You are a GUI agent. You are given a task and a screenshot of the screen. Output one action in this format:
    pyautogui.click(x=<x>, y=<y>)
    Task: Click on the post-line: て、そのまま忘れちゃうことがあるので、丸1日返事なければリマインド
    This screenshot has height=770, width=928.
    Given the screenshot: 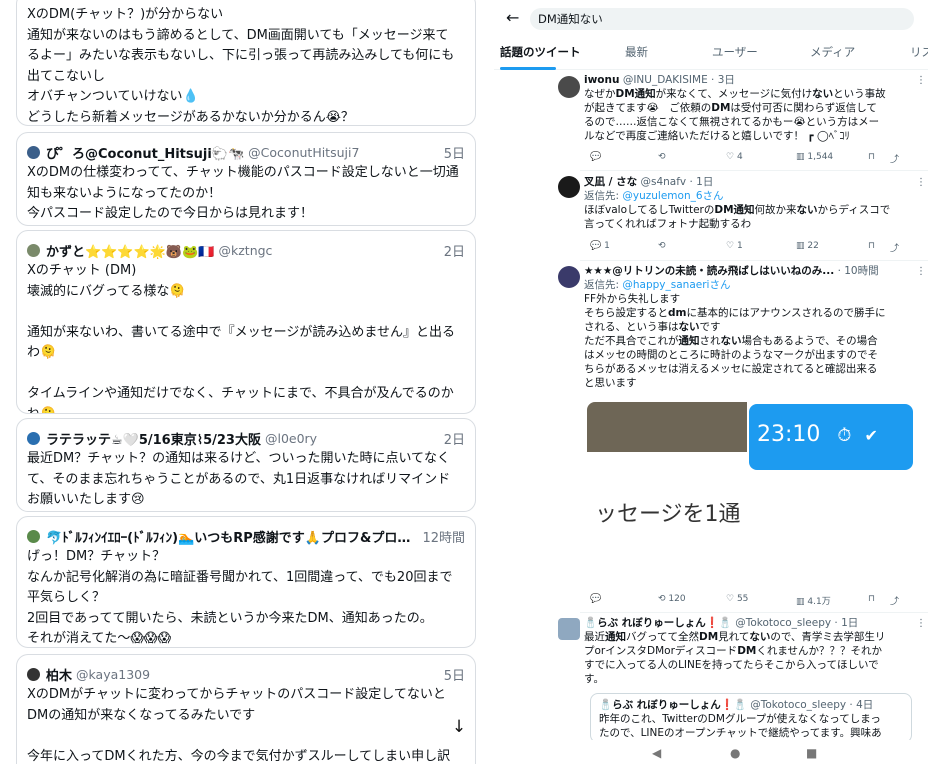 What is the action you would take?
    pyautogui.click(x=239, y=479)
    